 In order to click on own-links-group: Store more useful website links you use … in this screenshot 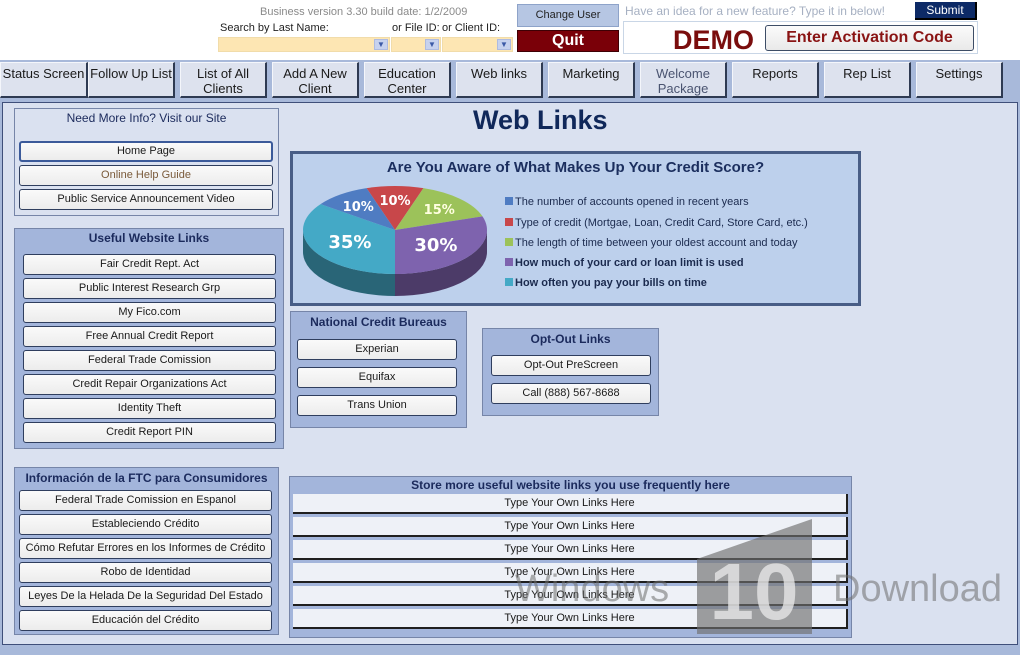, I will do `click(570, 557)`.